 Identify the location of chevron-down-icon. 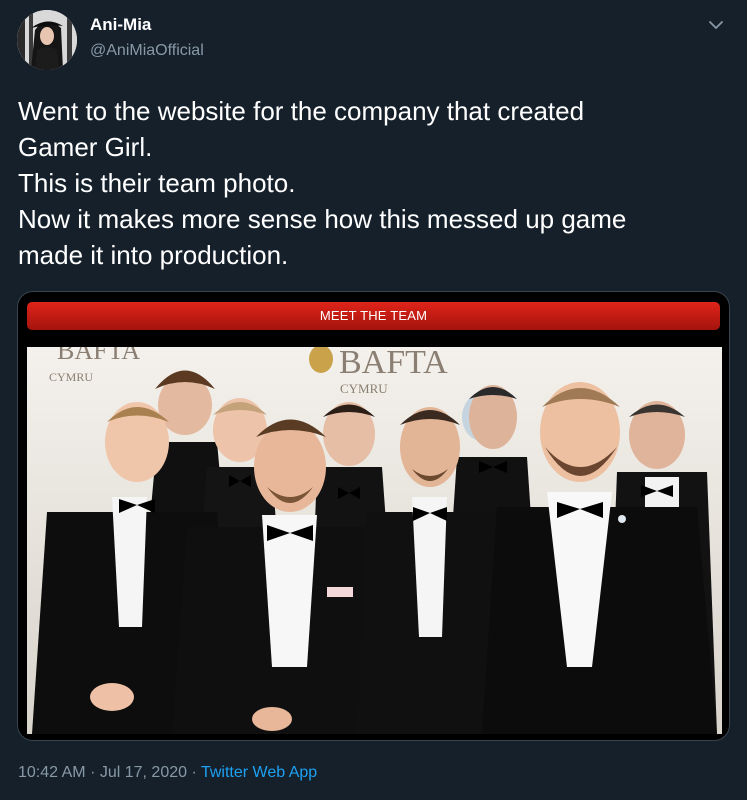
(716, 25).